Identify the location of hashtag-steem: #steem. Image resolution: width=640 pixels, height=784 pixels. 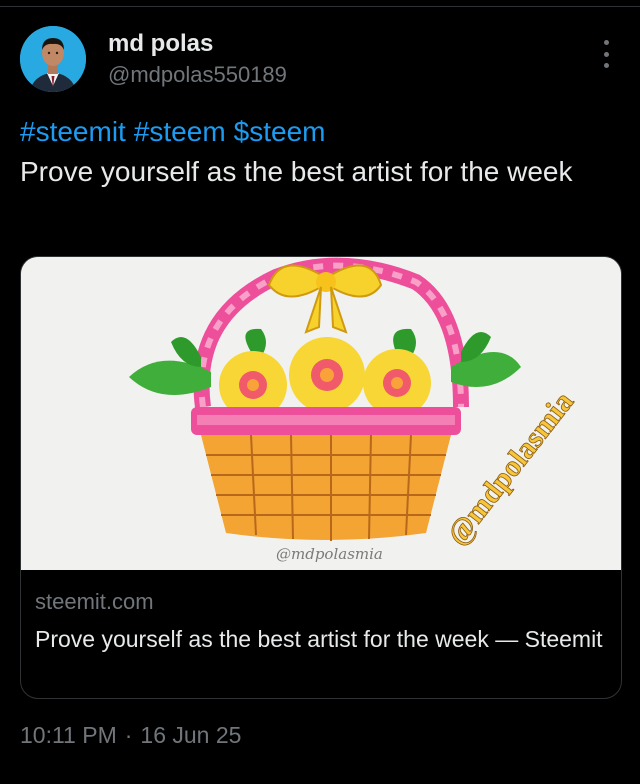
(180, 131).